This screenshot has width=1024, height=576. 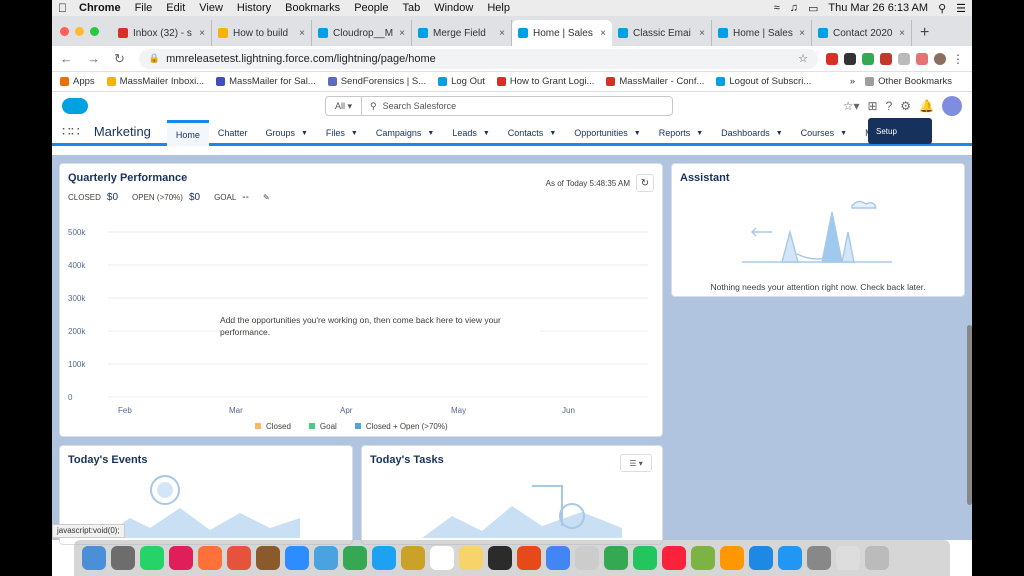 What do you see at coordinates (420, 106) in the screenshot?
I see `search-input: Search Salesforce` at bounding box center [420, 106].